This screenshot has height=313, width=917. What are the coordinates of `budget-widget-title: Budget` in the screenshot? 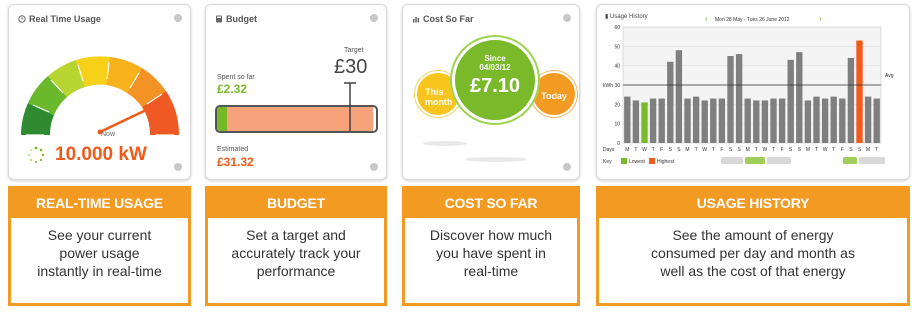 It's located at (236, 19).